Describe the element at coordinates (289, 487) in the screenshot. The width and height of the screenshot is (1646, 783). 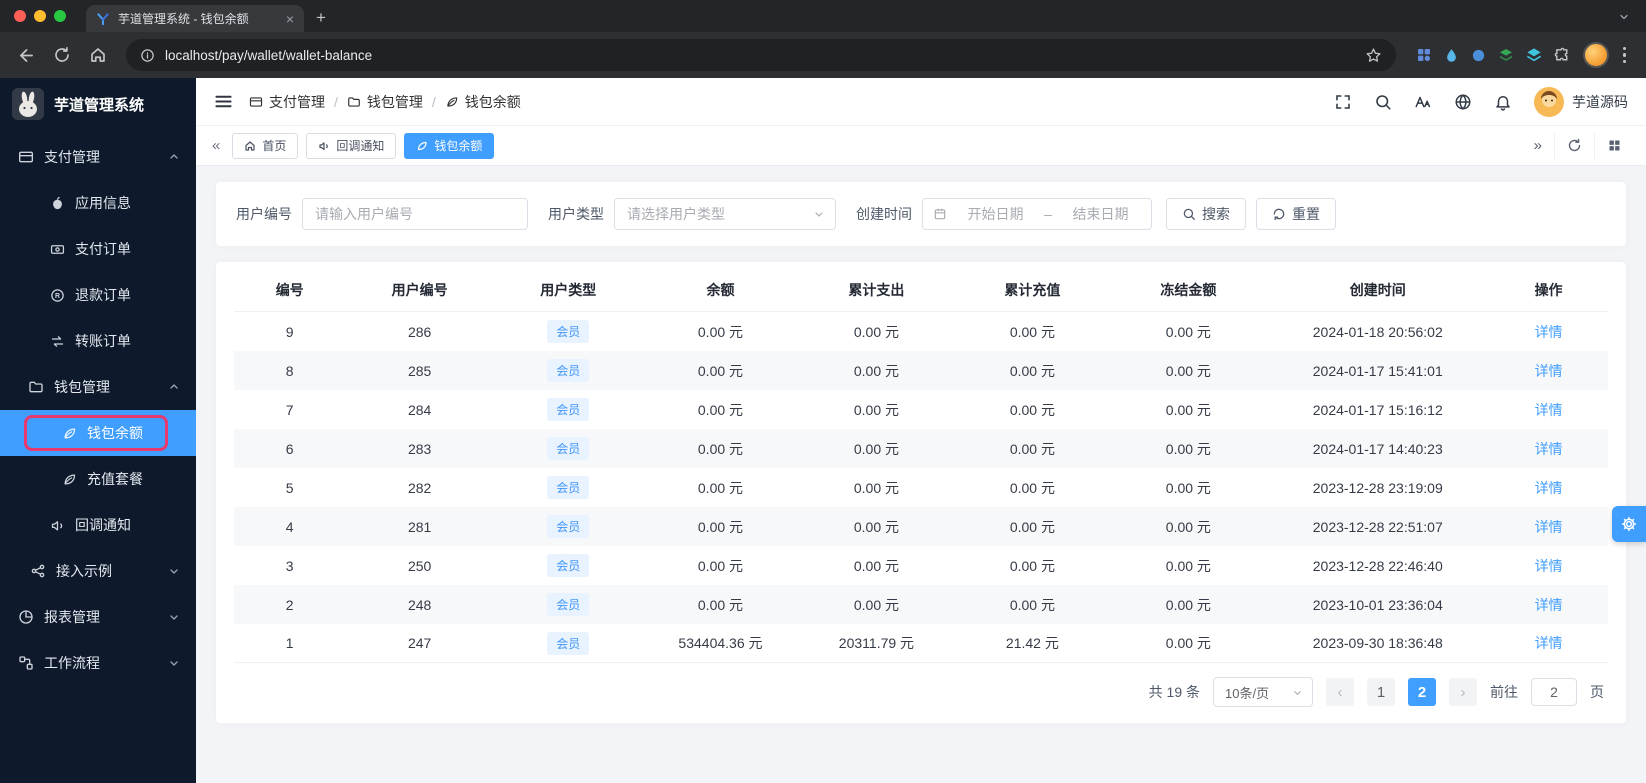
I see `cell-id: 5` at that location.